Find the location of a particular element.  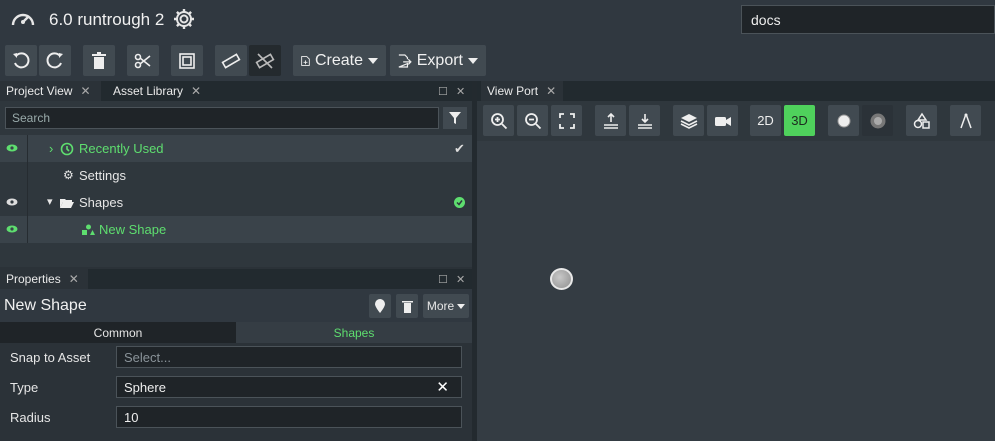

tree-item-label: Shapes is located at coordinates (101, 202).